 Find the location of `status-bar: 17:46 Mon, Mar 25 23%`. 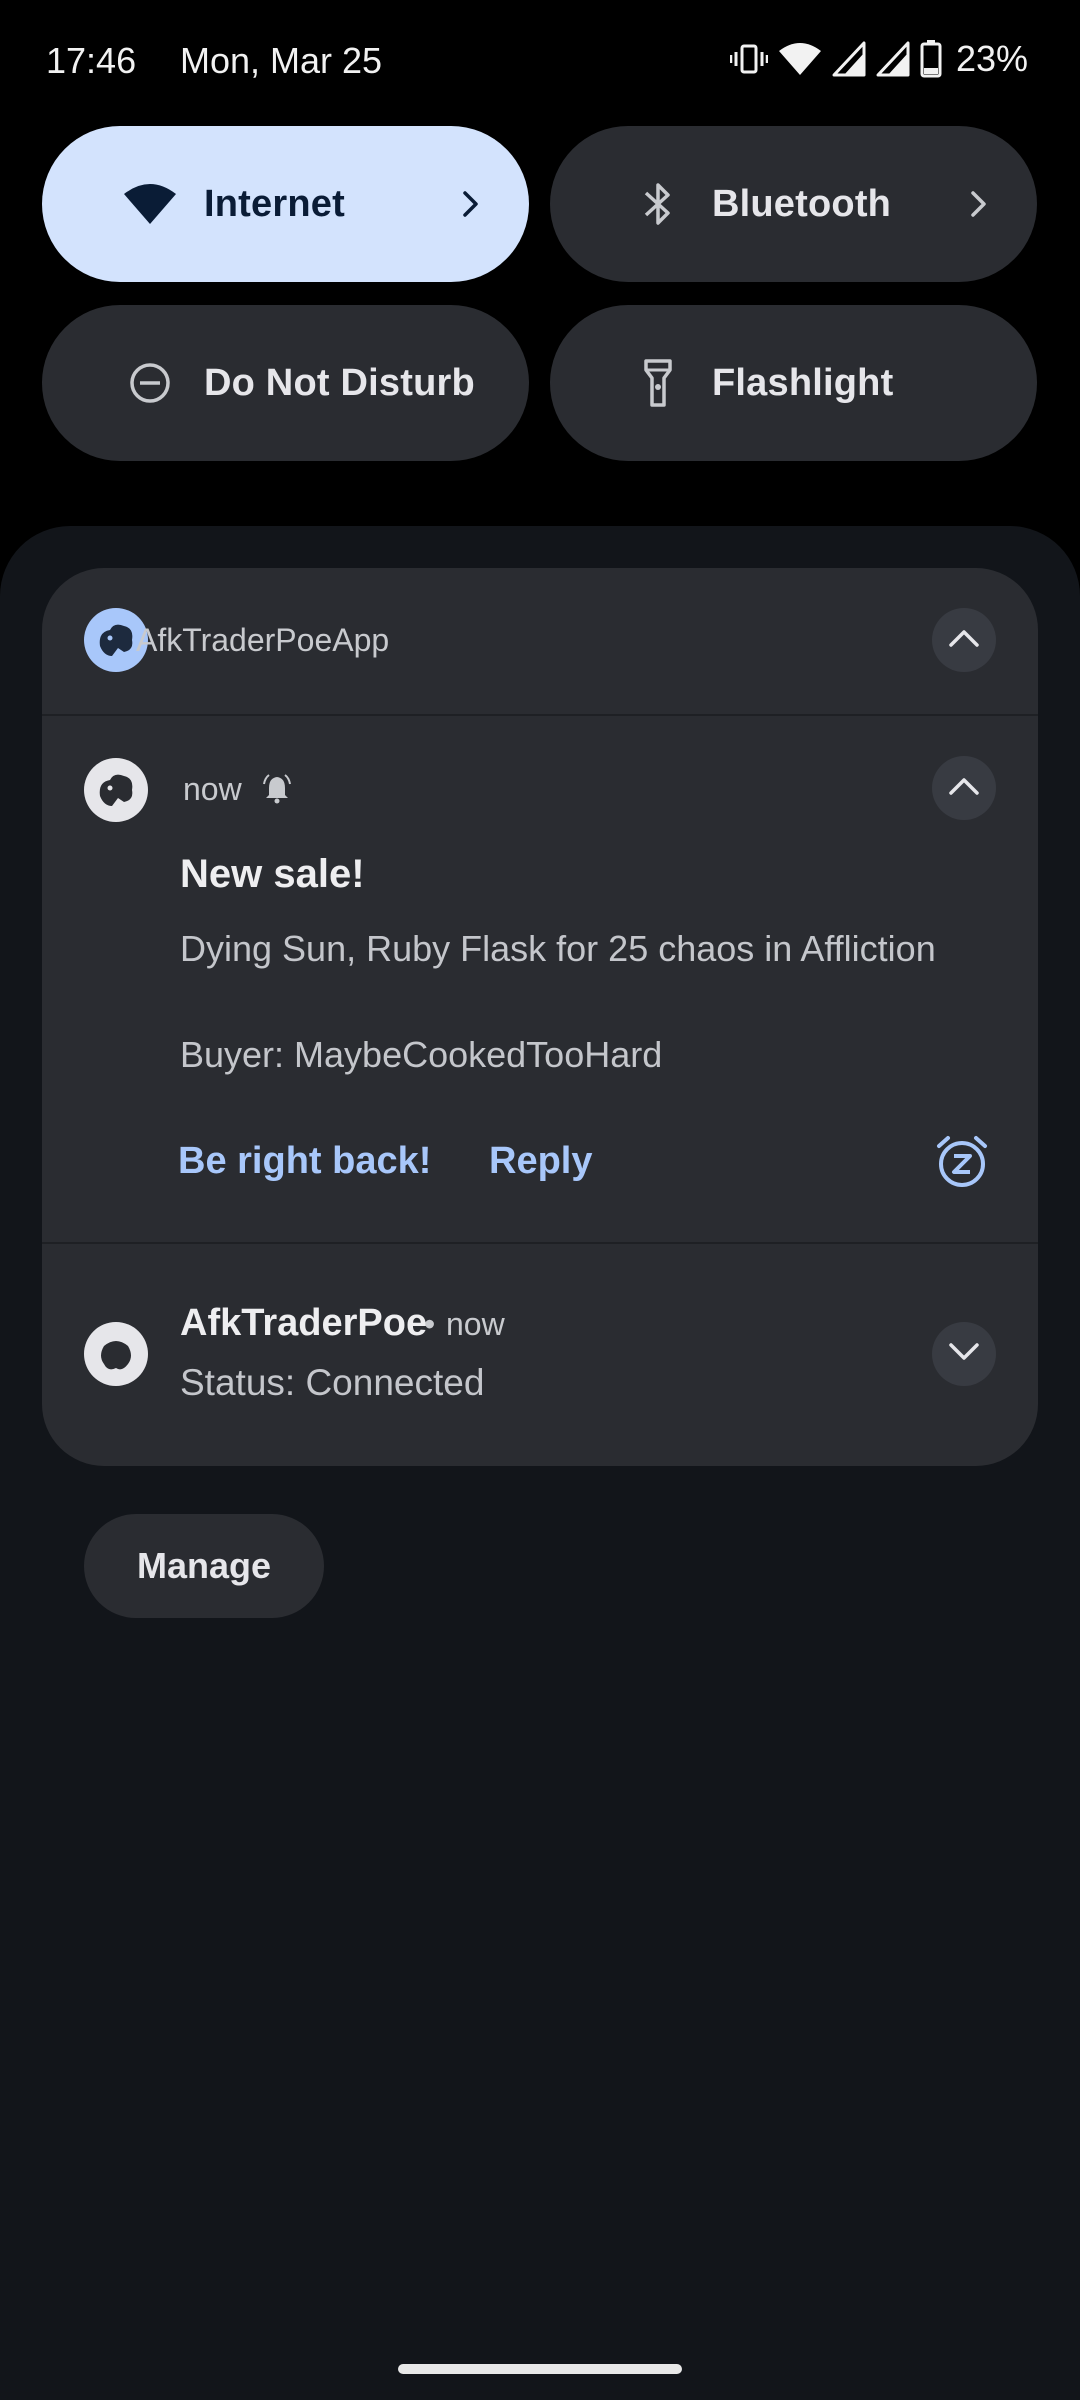

status-bar: 17:46 Mon, Mar 25 23% is located at coordinates (540, 63).